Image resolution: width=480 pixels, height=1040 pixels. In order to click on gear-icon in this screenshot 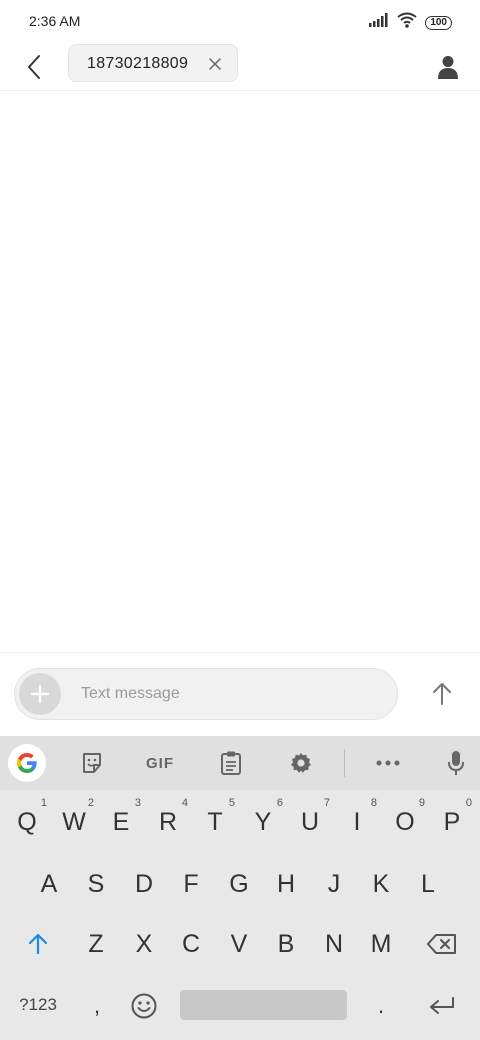, I will do `click(301, 763)`.